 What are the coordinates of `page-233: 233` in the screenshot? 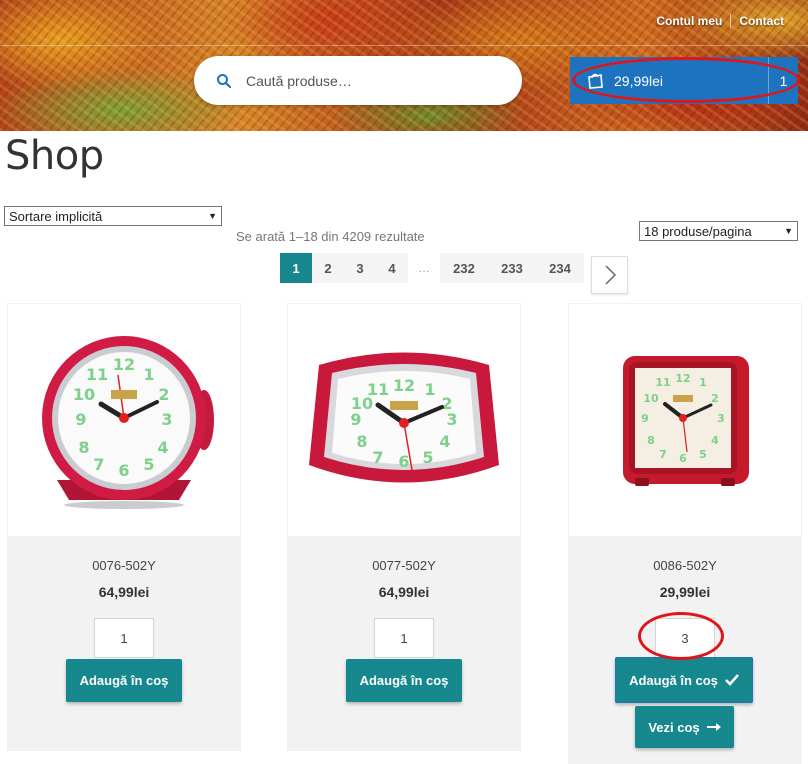 It's located at (512, 268).